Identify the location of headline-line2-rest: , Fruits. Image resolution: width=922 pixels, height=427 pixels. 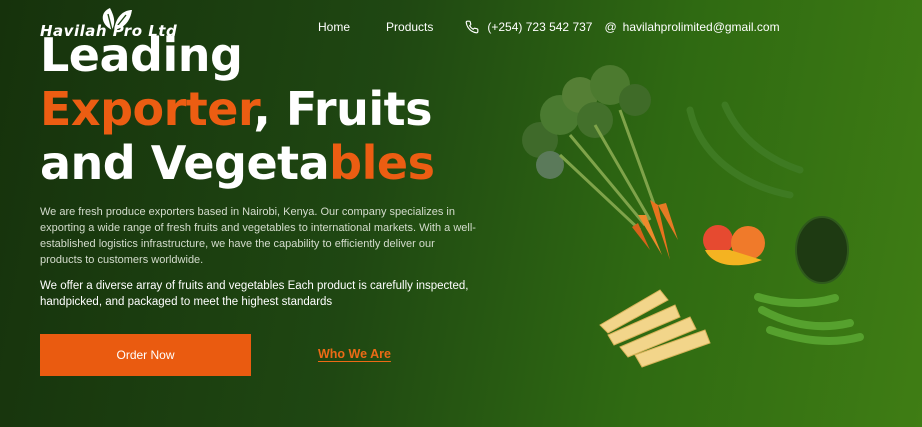
(342, 109).